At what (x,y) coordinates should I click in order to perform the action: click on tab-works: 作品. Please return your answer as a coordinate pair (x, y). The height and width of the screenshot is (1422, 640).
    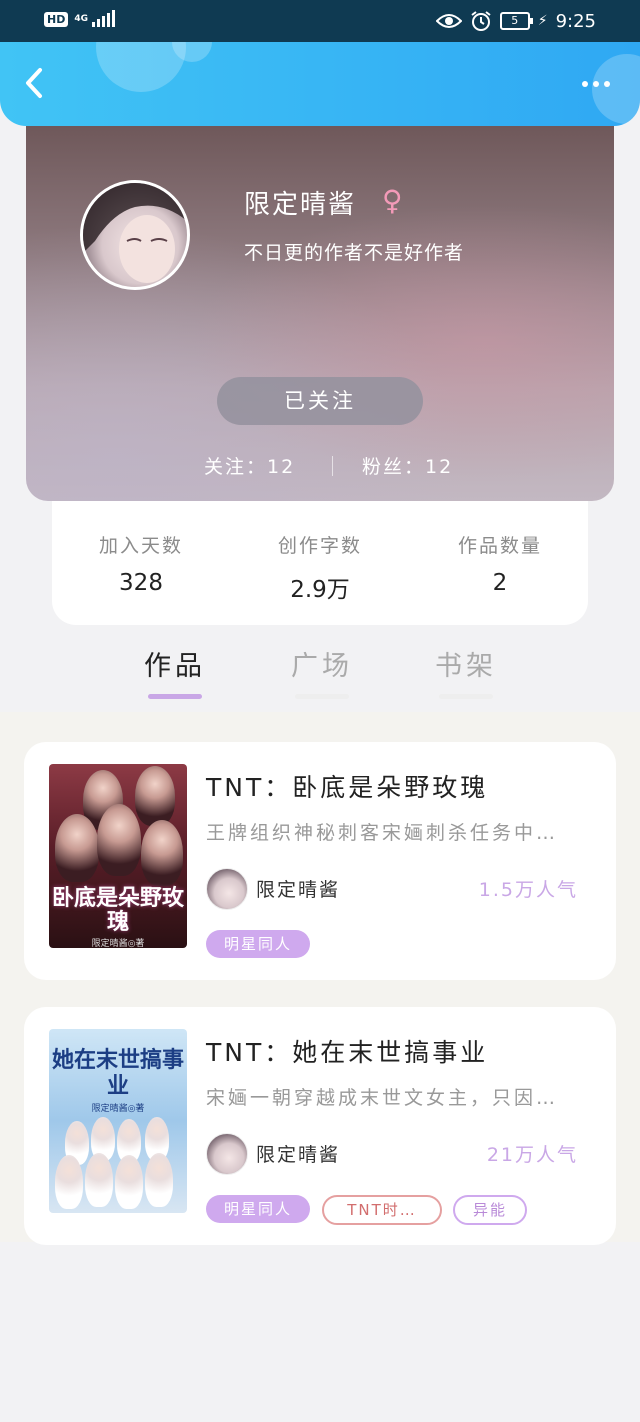
    Looking at the image, I should click on (175, 671).